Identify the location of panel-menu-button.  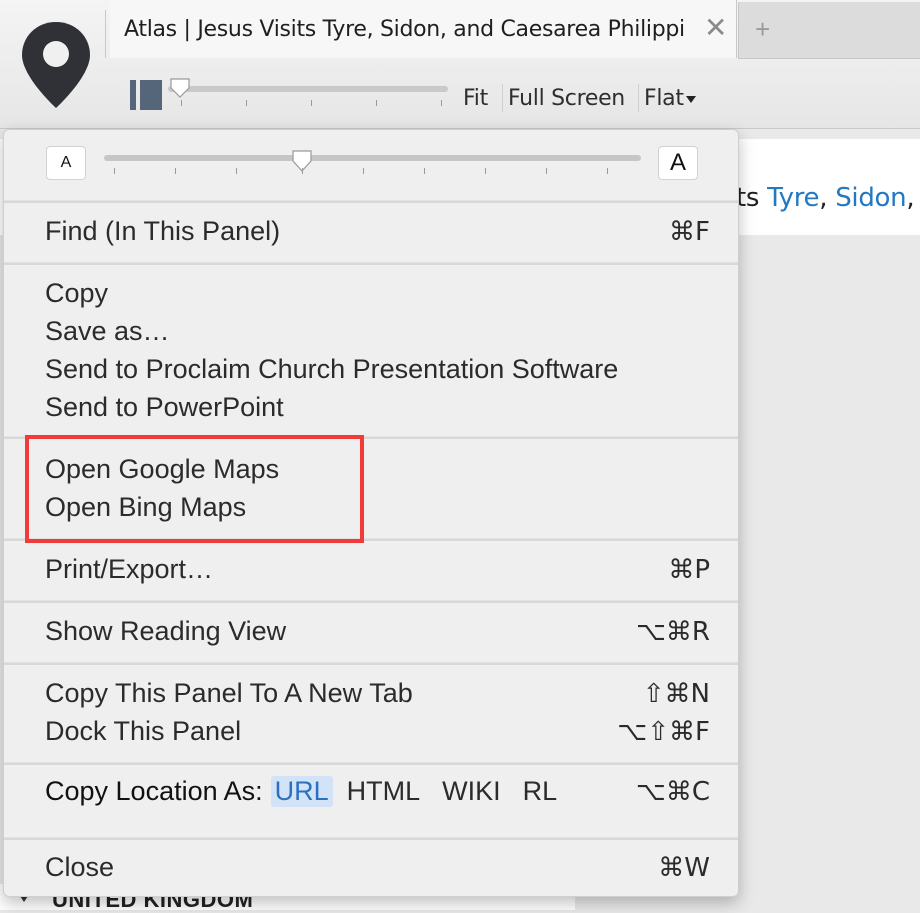
(61, 79).